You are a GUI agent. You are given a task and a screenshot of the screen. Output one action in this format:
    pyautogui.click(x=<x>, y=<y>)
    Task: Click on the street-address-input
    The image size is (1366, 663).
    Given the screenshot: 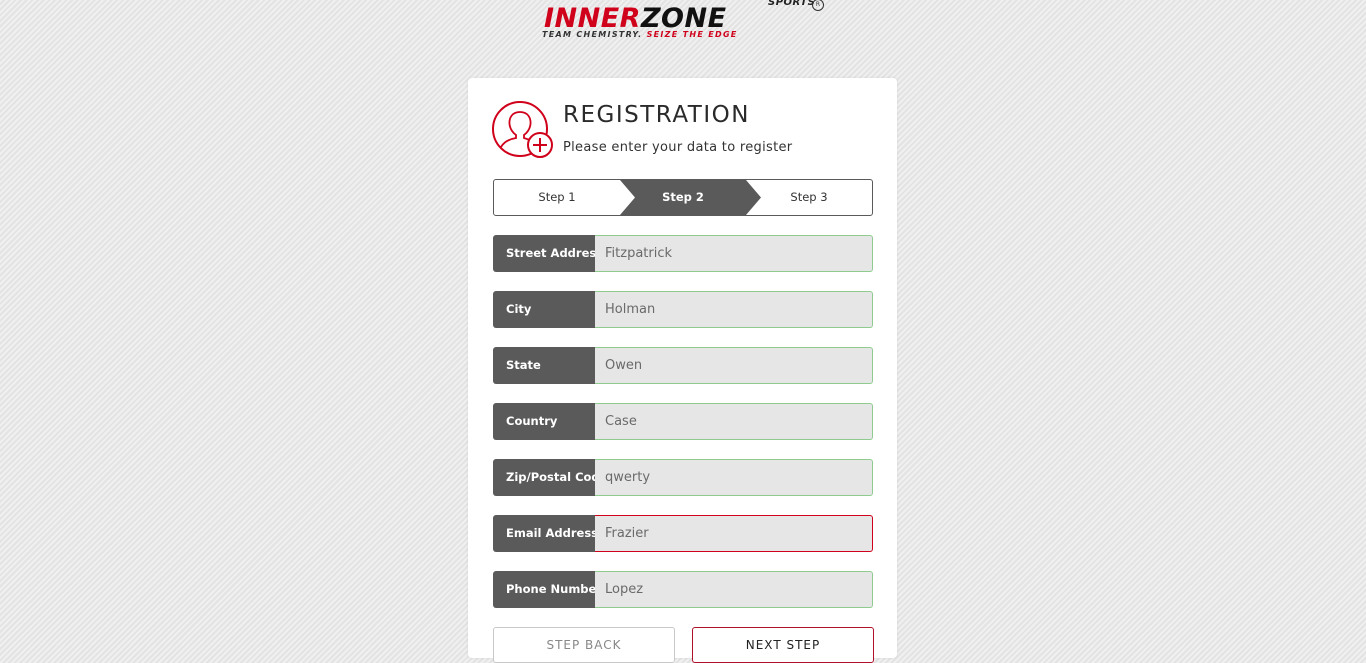 What is the action you would take?
    pyautogui.click(x=734, y=253)
    